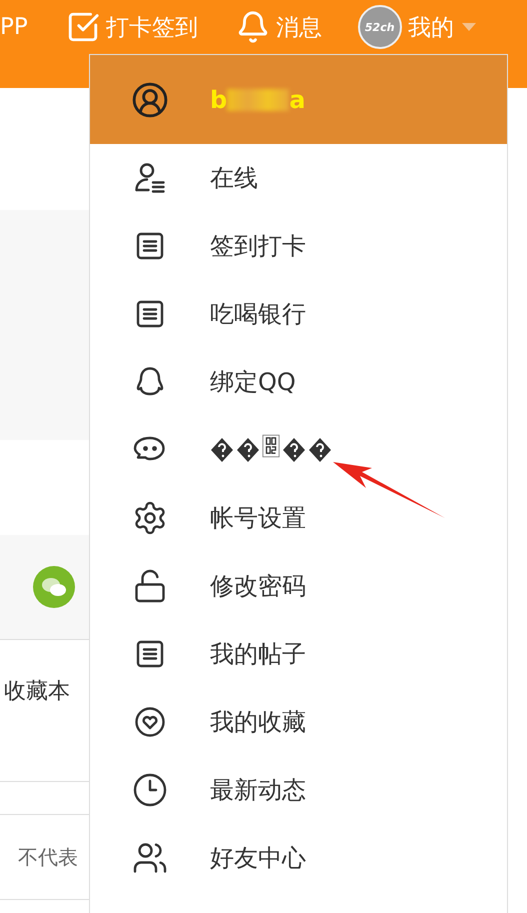 Image resolution: width=527 pixels, height=913 pixels. What do you see at coordinates (258, 99) in the screenshot?
I see `redaction-blur` at bounding box center [258, 99].